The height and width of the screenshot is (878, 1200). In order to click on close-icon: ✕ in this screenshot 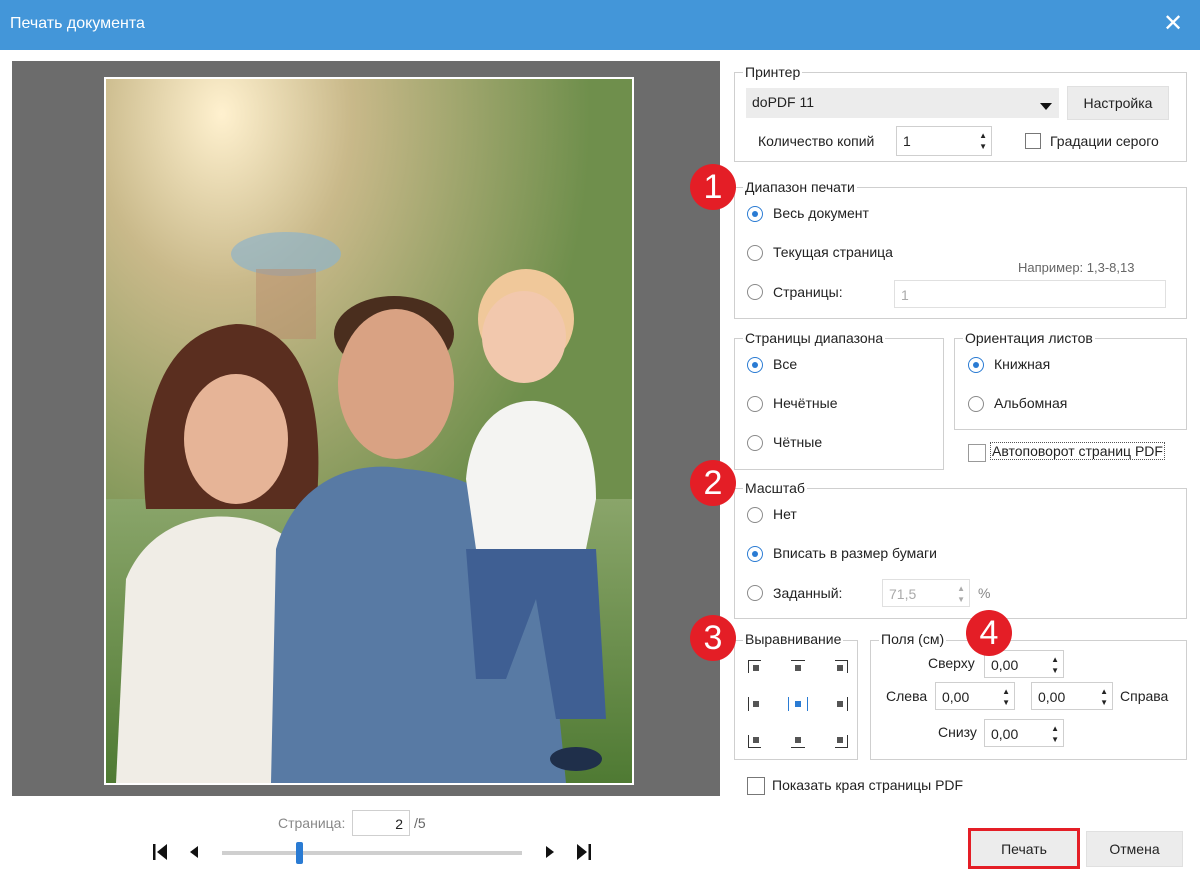, I will do `click(1173, 24)`.